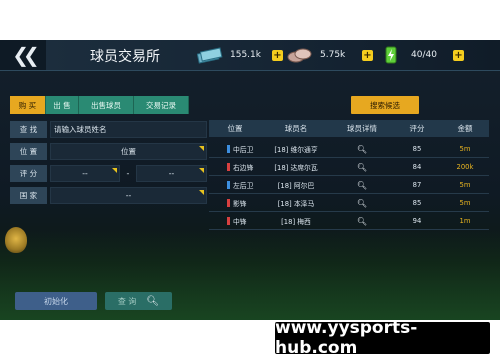  I want to click on row-position-label: 右边锋, so click(243, 168).